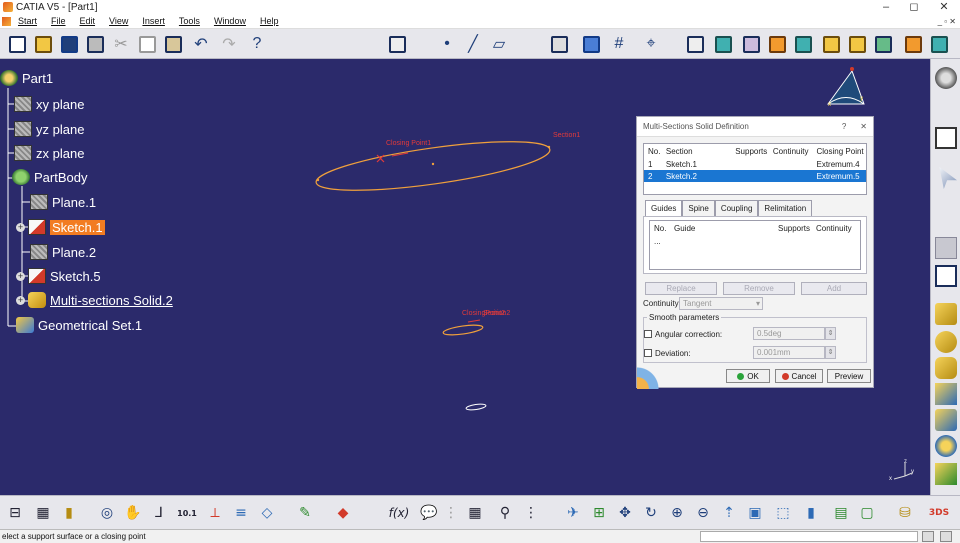 The image size is (960, 543). What do you see at coordinates (648, 334) in the screenshot?
I see `angular-correction-checkbox` at bounding box center [648, 334].